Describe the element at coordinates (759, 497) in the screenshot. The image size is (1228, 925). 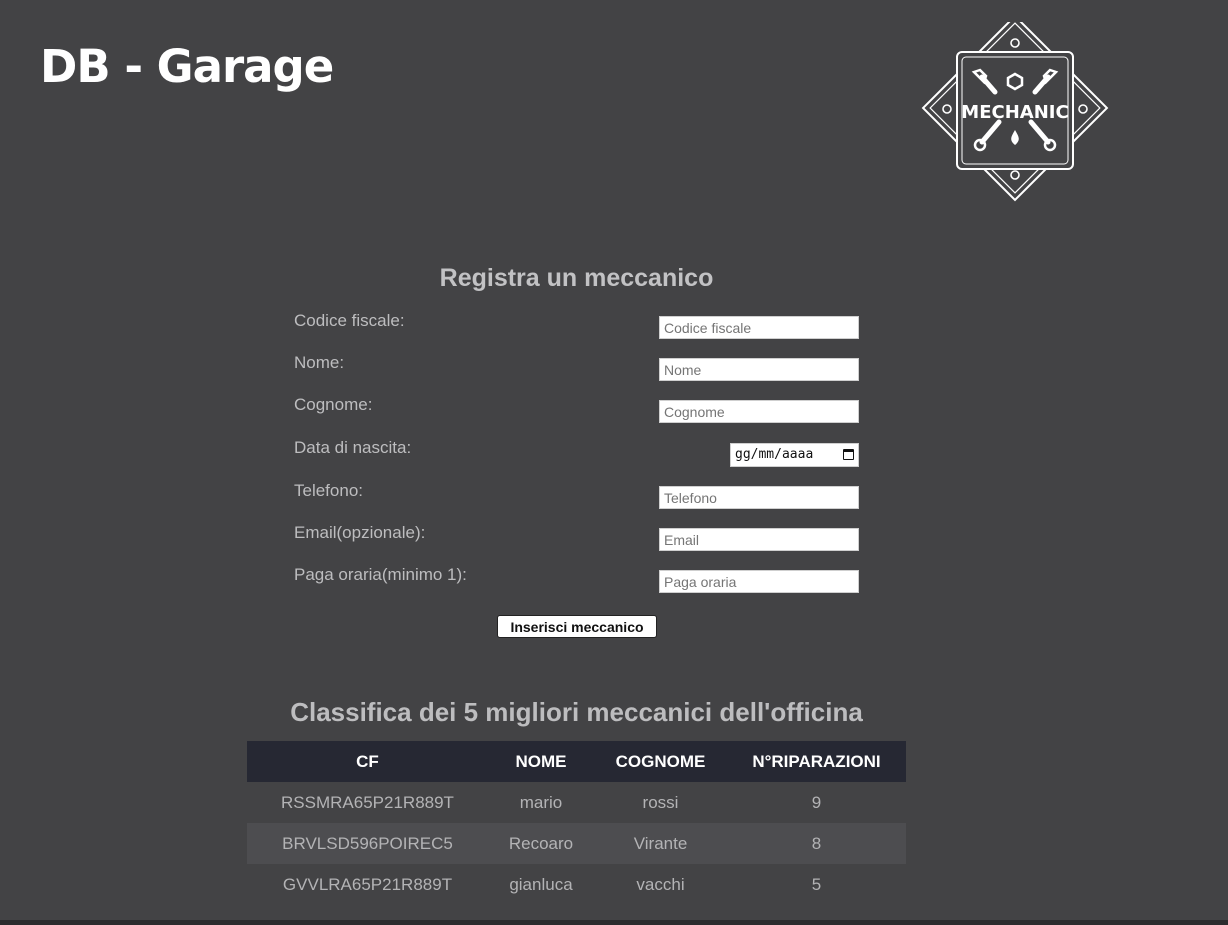
I see `telefono-input` at that location.